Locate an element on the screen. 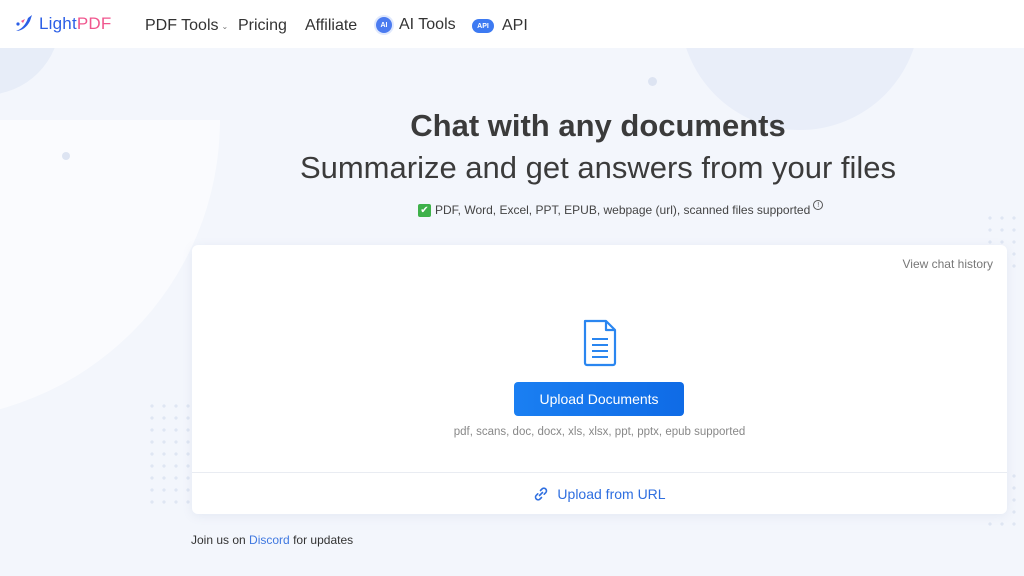 The image size is (1024, 576). hero-title: Chat with any documents is located at coordinates (598, 125).